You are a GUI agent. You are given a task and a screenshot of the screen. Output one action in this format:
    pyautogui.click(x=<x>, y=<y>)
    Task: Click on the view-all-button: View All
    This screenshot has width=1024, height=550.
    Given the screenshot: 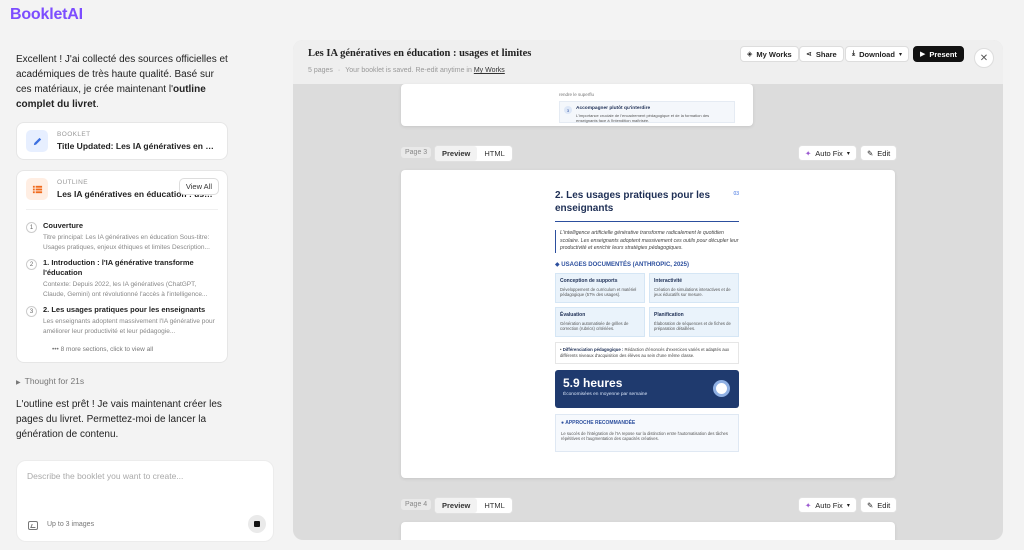 What is the action you would take?
    pyautogui.click(x=198, y=186)
    